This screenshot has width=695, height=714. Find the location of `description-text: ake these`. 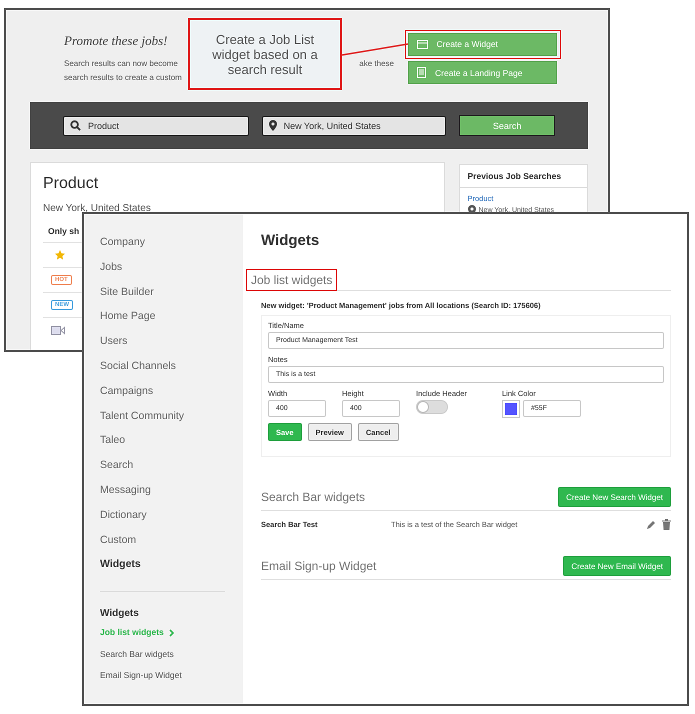

description-text: ake these is located at coordinates (376, 64).